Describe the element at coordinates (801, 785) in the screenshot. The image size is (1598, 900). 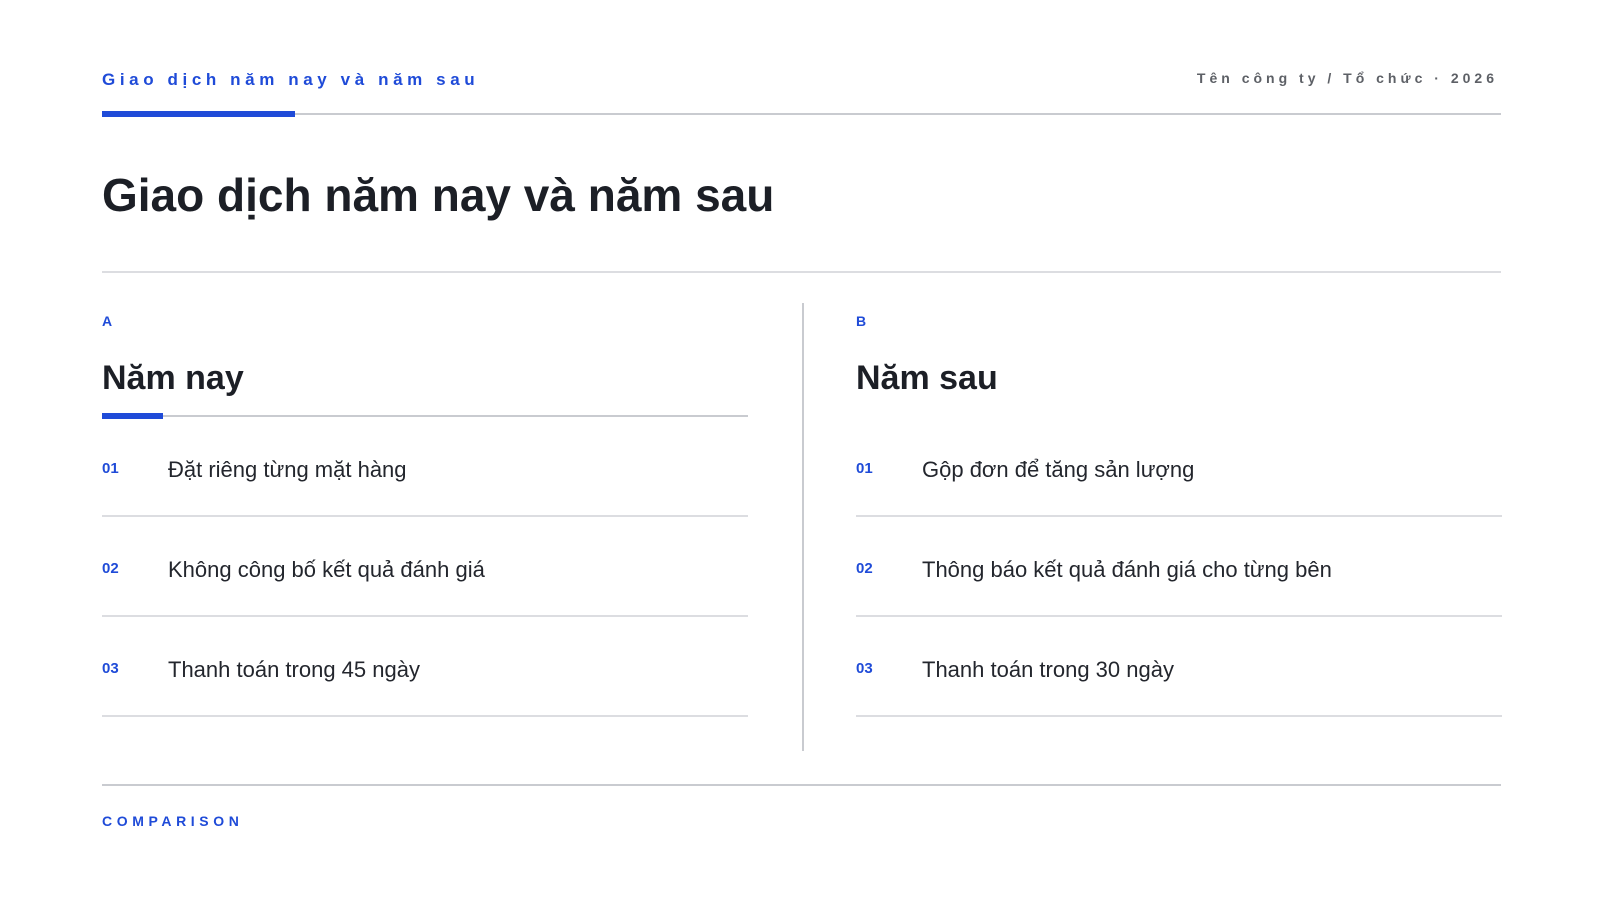
I see `footer-divider` at that location.